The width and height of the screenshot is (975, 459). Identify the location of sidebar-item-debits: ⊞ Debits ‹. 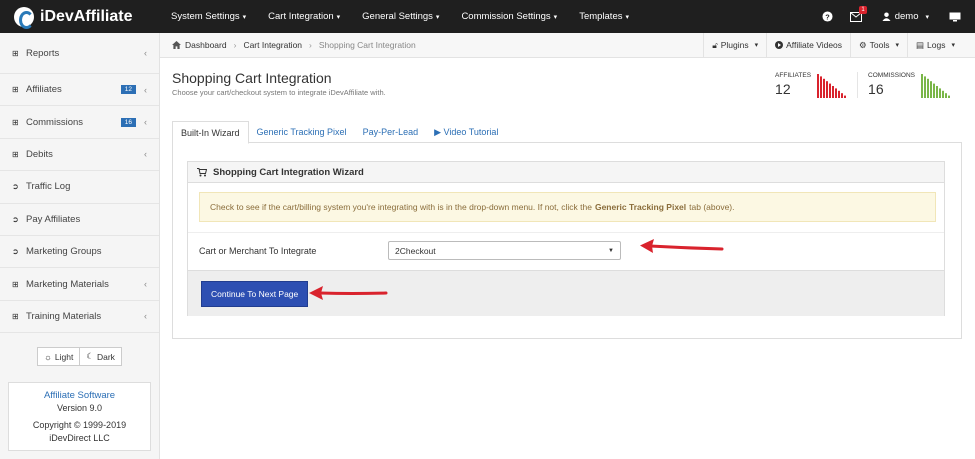
(79, 155).